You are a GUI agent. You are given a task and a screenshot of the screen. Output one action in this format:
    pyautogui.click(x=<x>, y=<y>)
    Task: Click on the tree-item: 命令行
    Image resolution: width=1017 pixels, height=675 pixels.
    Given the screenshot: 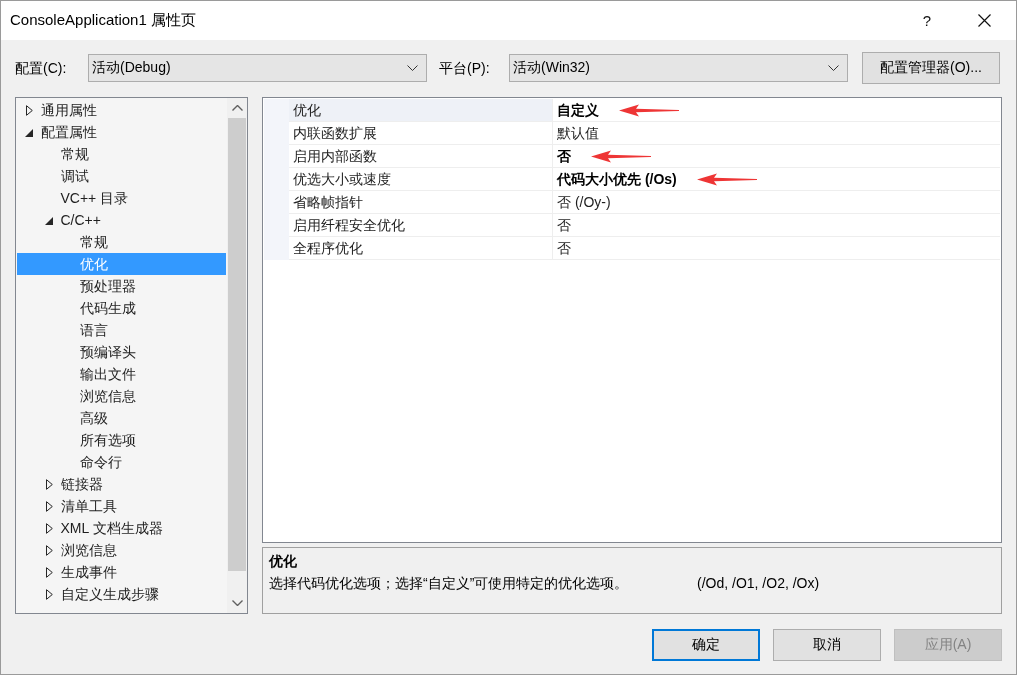 What is the action you would take?
    pyautogui.click(x=121, y=462)
    